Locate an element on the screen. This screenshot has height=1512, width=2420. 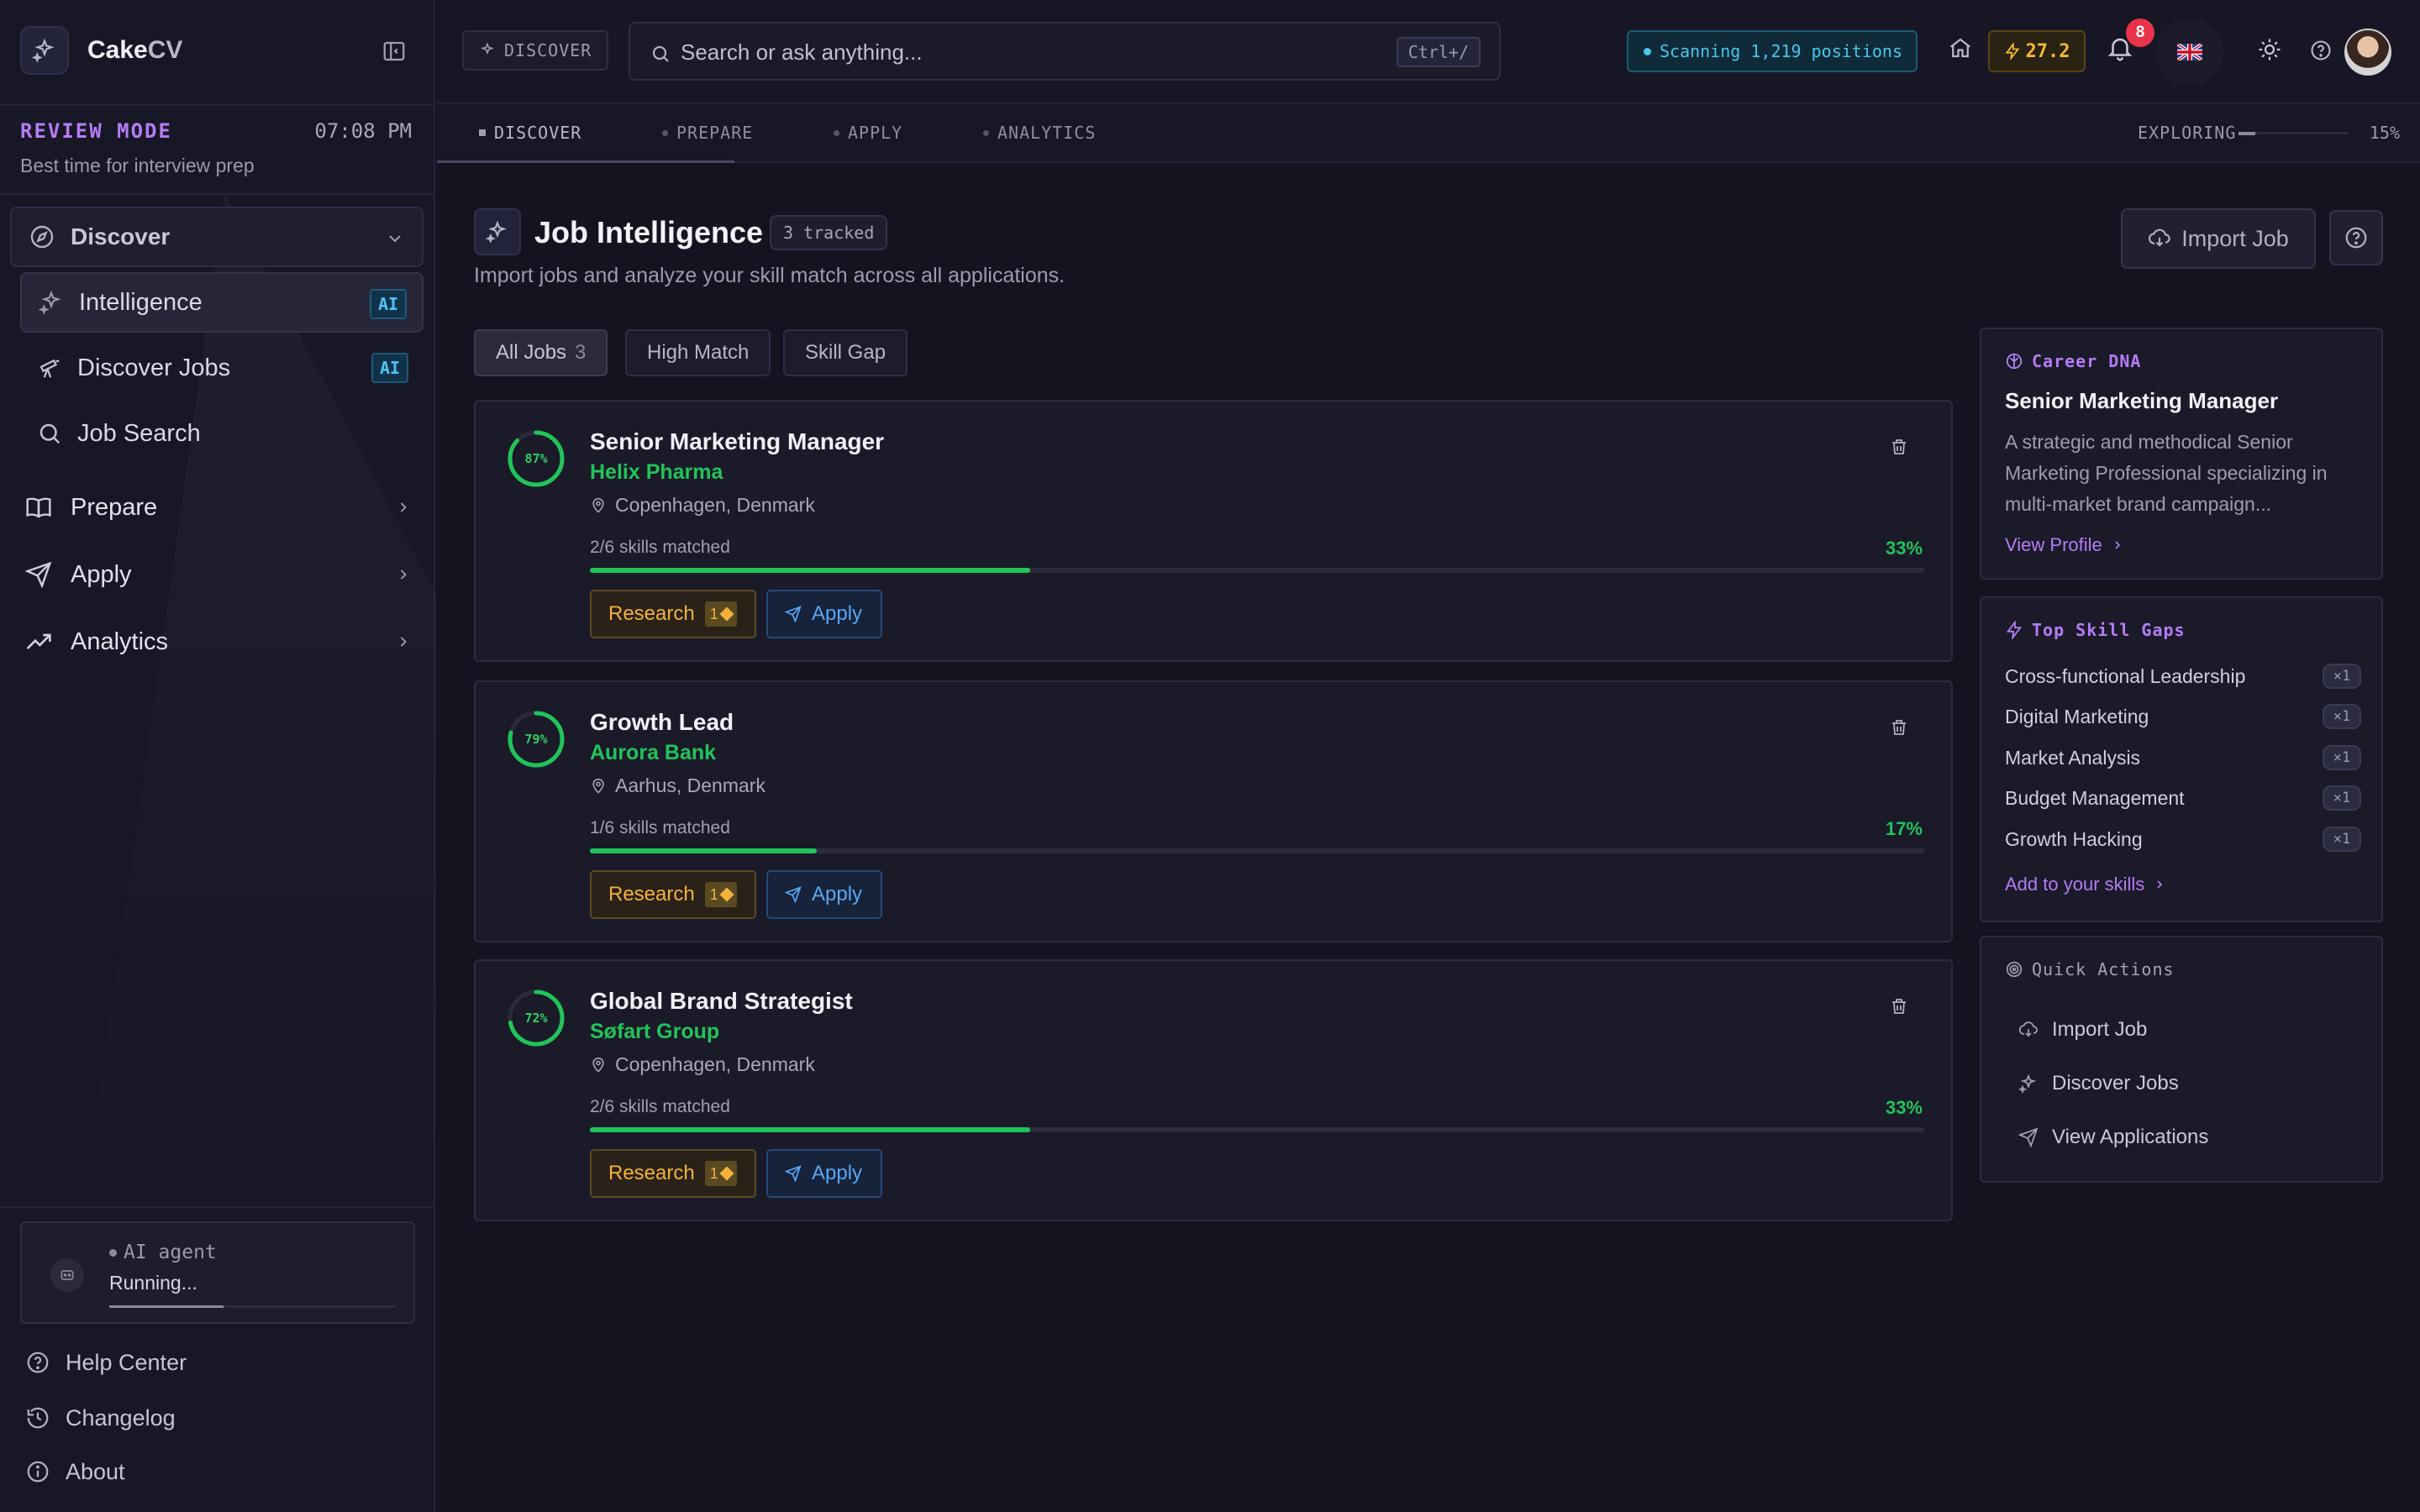
bolt-icon is located at coordinates (2014, 630).